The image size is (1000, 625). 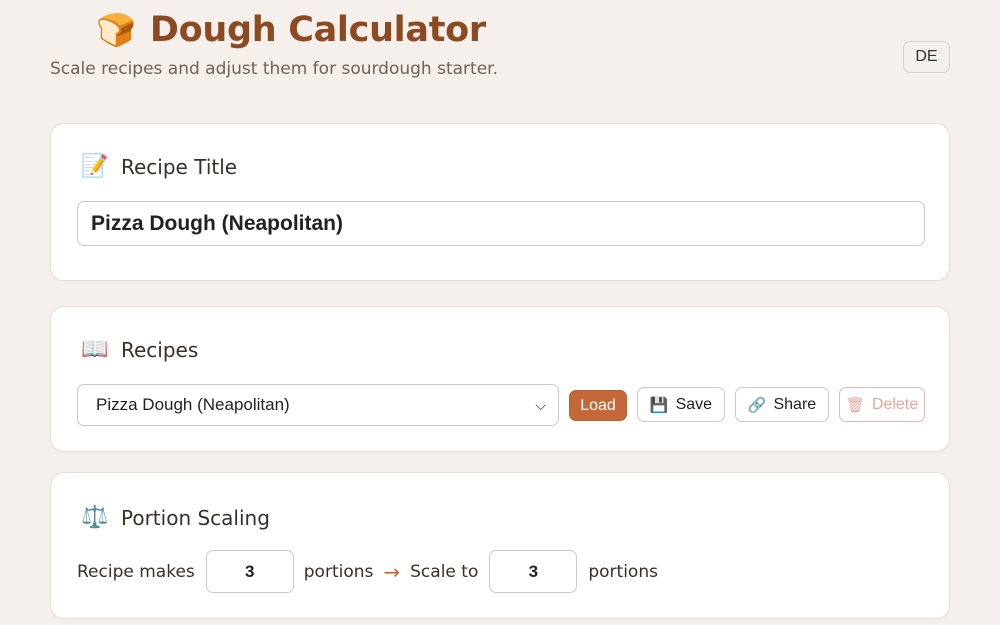 I want to click on delete-label: Delete, so click(x=895, y=404).